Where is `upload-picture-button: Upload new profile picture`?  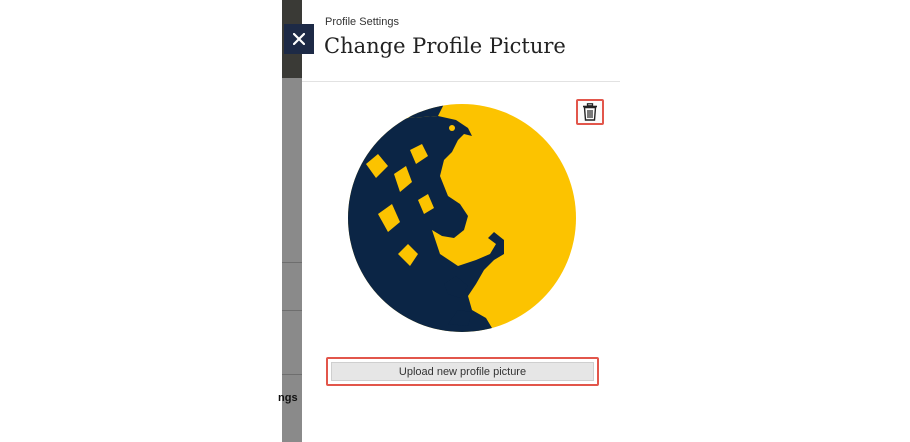 upload-picture-button: Upload new profile picture is located at coordinates (462, 371).